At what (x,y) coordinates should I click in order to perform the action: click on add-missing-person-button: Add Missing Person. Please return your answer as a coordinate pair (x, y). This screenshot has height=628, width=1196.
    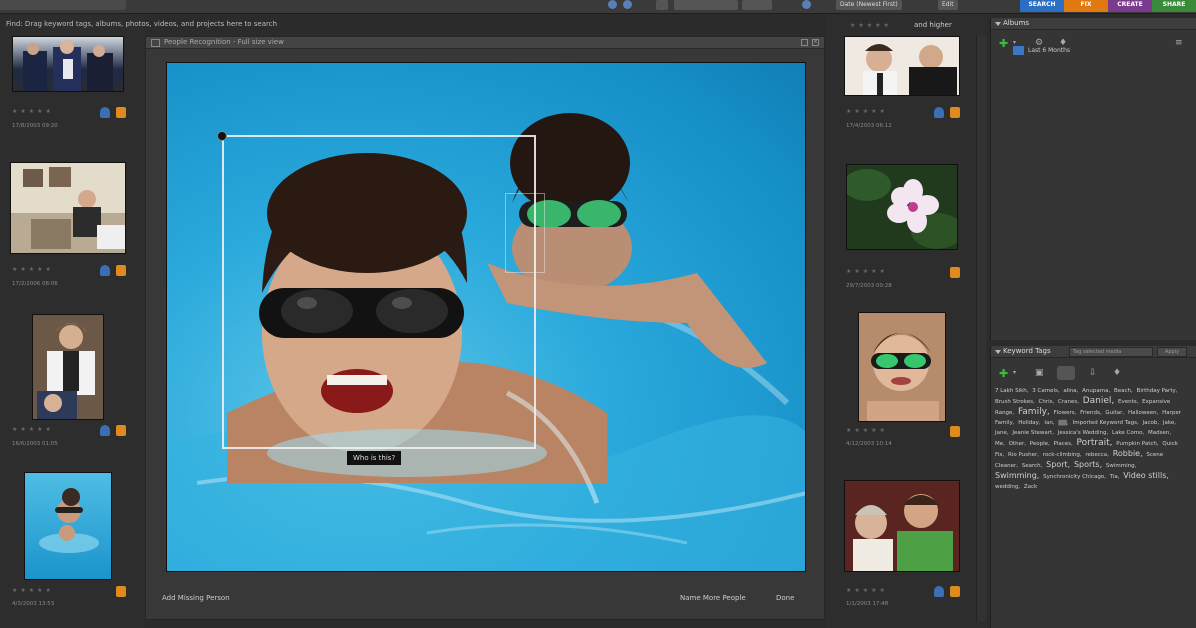
    Looking at the image, I should click on (196, 598).